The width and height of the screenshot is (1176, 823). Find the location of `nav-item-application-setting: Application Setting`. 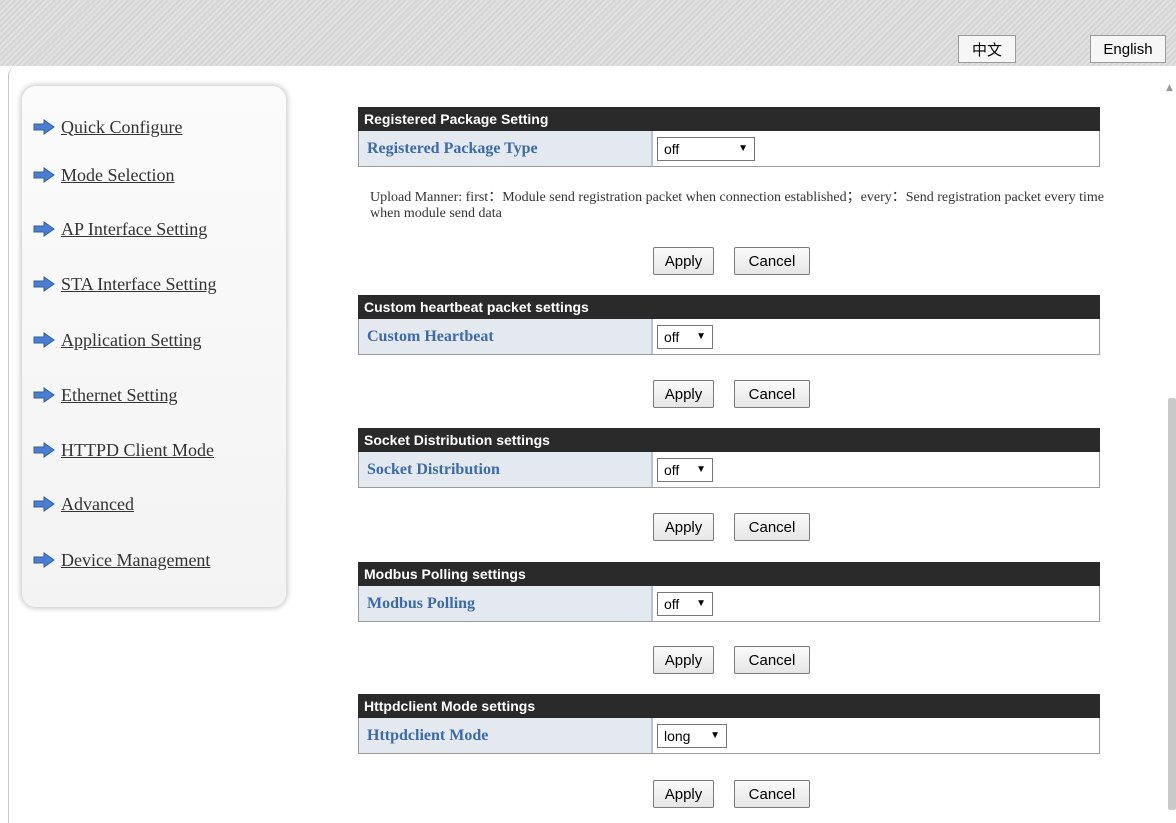

nav-item-application-setting: Application Setting is located at coordinates (117, 340).